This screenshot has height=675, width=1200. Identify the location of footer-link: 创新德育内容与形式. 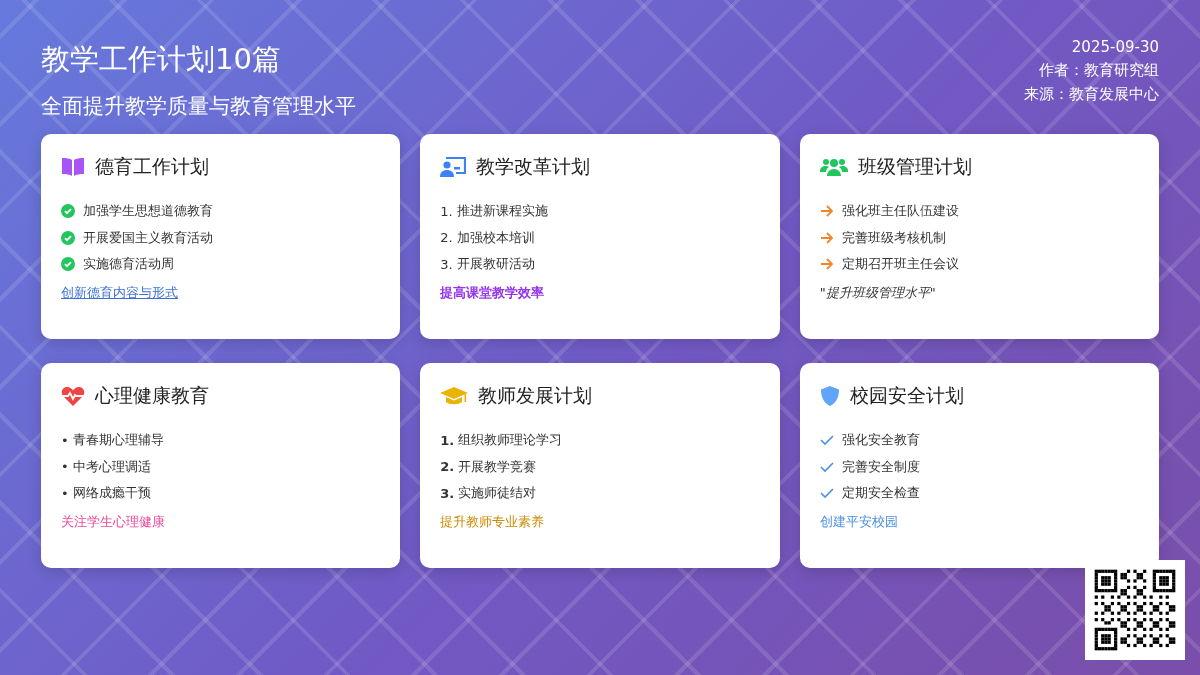
(119, 292).